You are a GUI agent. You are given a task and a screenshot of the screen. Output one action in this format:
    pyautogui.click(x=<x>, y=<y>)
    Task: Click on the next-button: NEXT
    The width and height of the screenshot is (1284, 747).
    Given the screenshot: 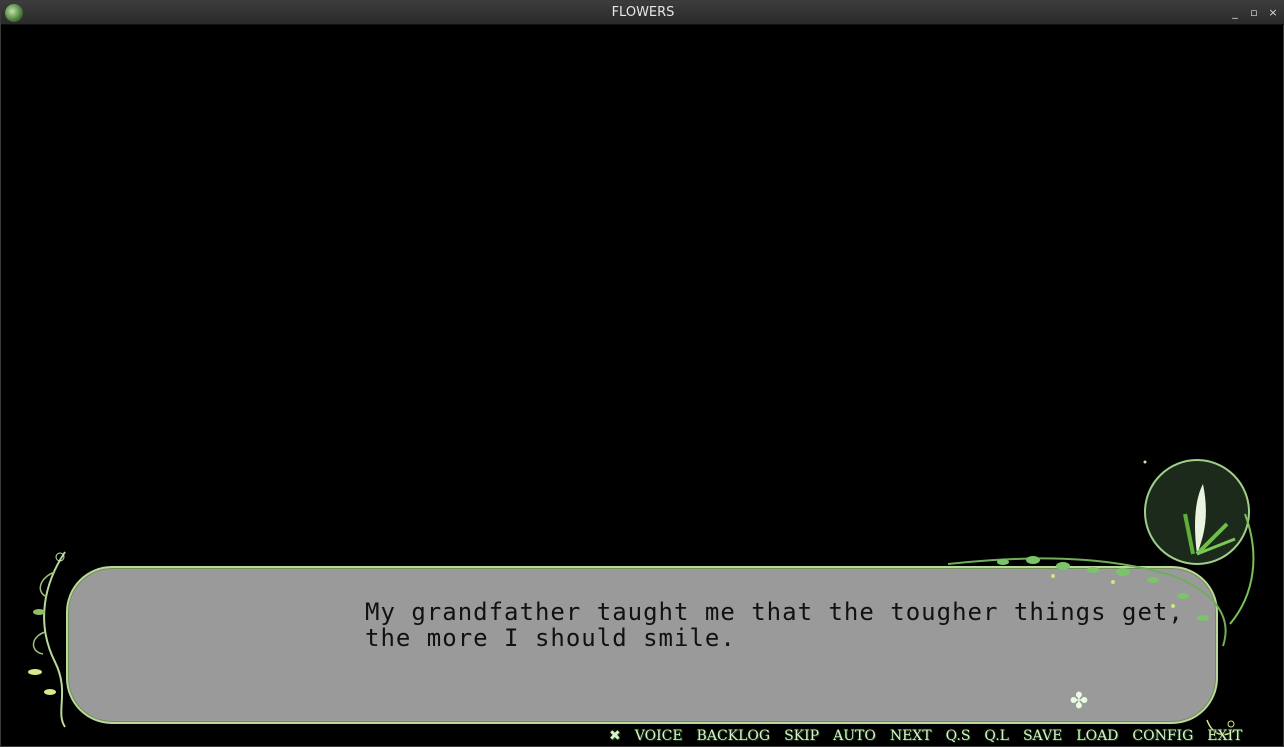 What is the action you would take?
    pyautogui.click(x=911, y=736)
    